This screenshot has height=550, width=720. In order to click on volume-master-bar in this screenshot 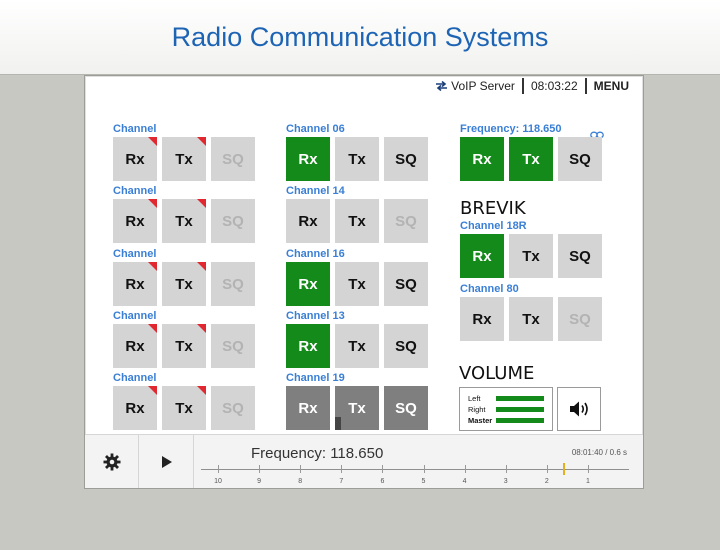, I will do `click(520, 420)`.